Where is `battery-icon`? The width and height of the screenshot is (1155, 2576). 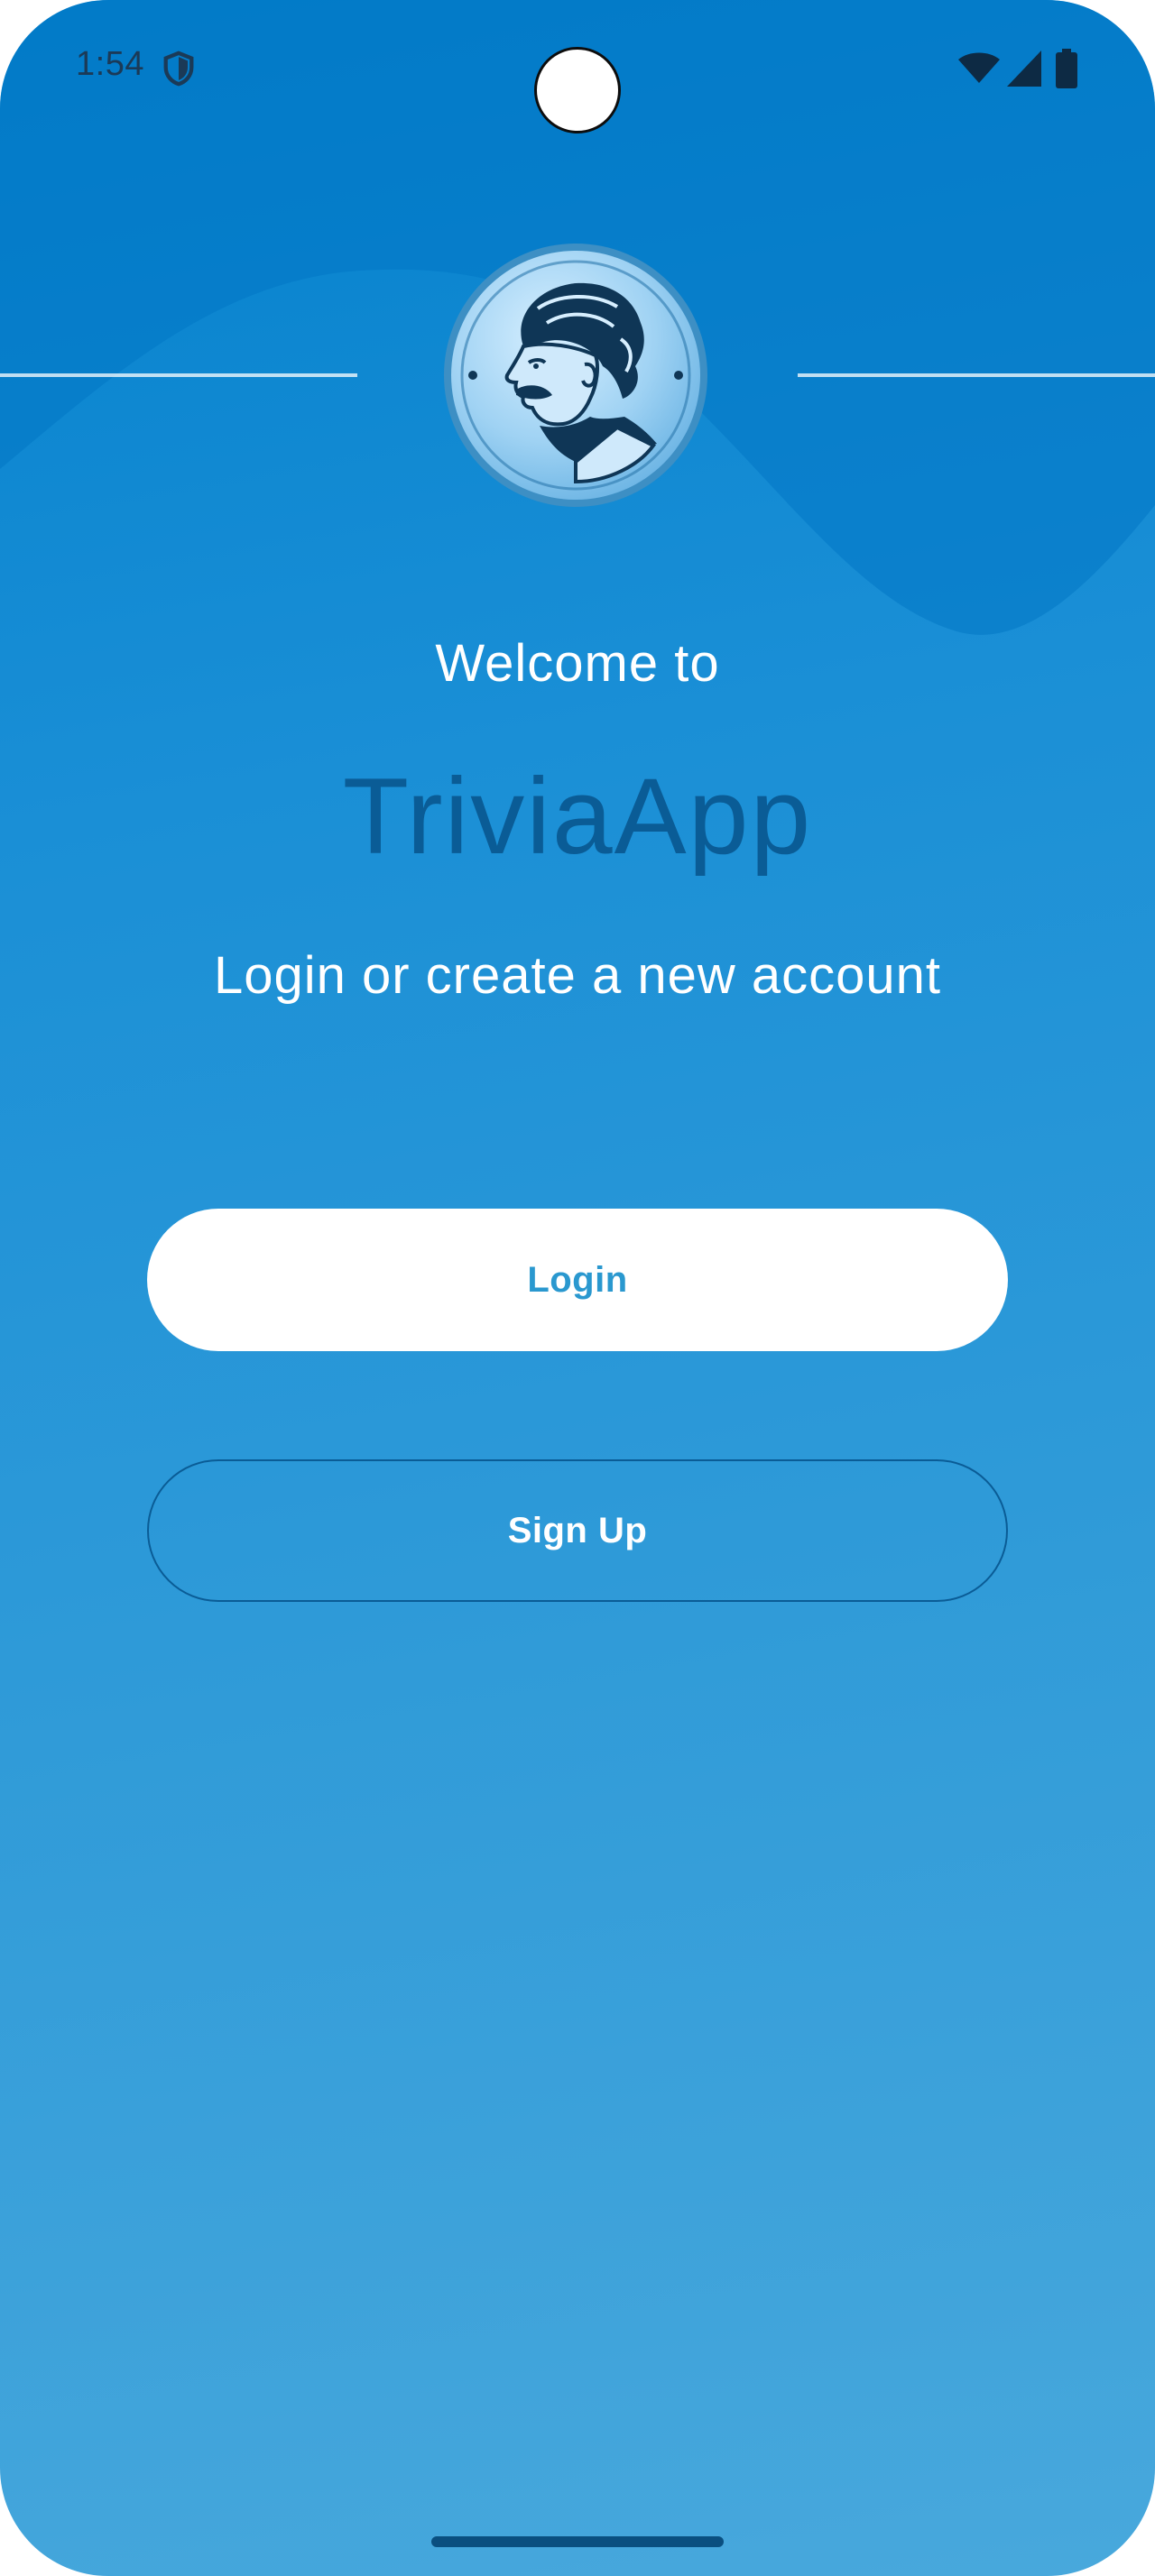 battery-icon is located at coordinates (1066, 68).